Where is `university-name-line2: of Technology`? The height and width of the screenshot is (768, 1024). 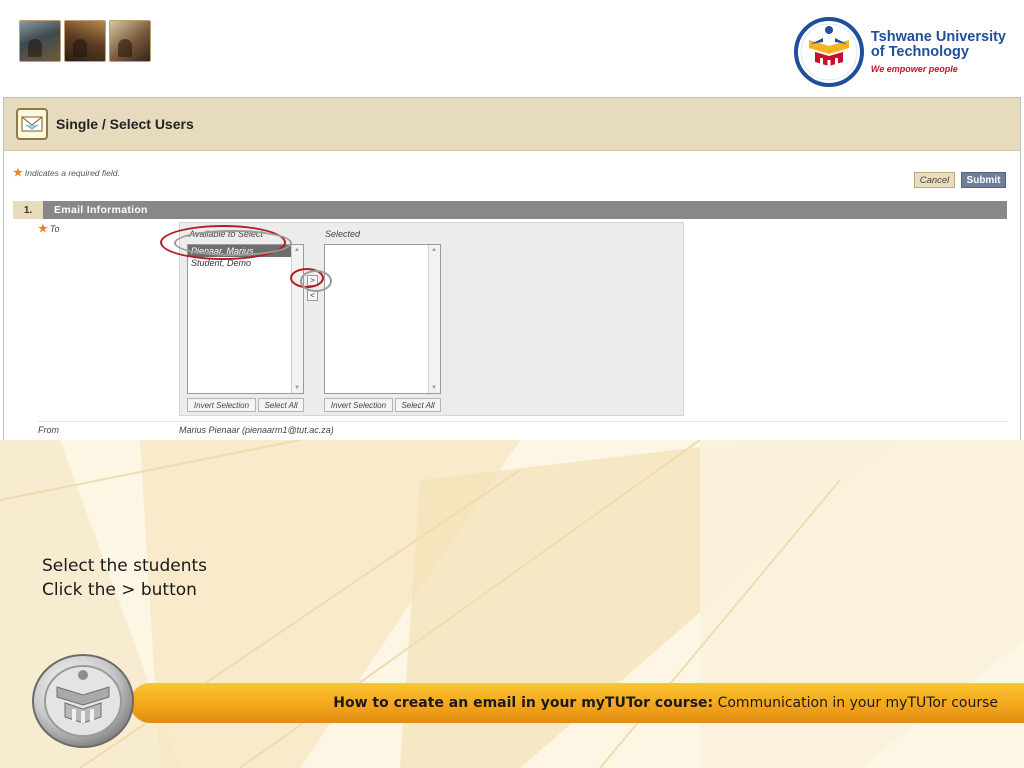
university-name-line2: of Technology is located at coordinates (919, 52).